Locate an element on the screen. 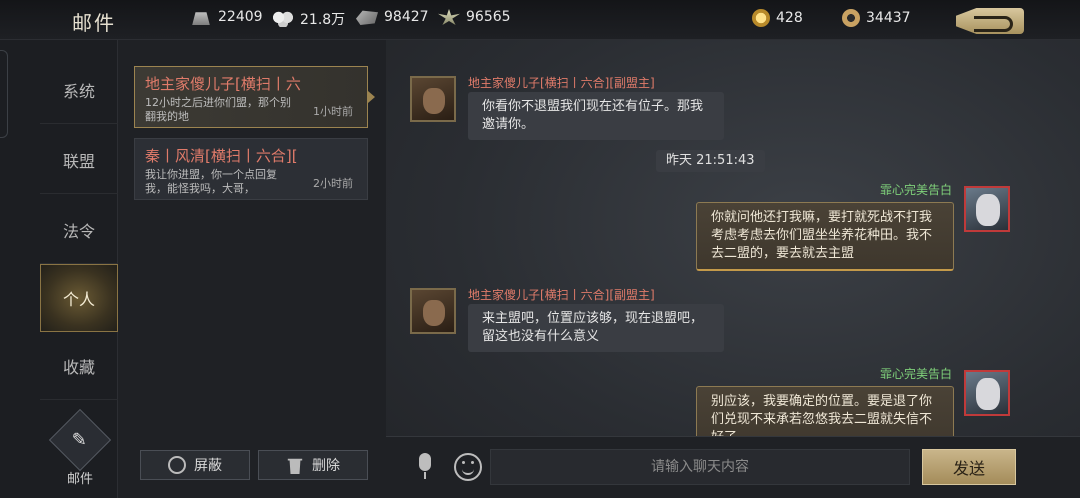  mail-compose-icon: ✎ is located at coordinates (80, 440).